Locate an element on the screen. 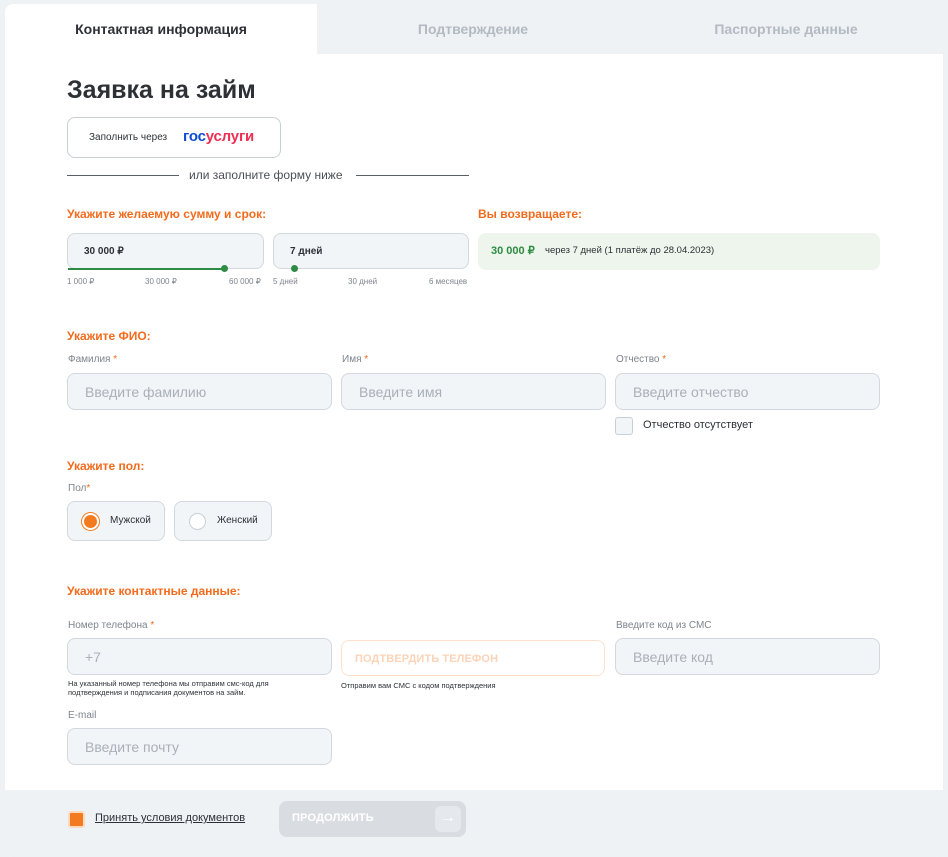  arrow-right-icon: → is located at coordinates (448, 819).